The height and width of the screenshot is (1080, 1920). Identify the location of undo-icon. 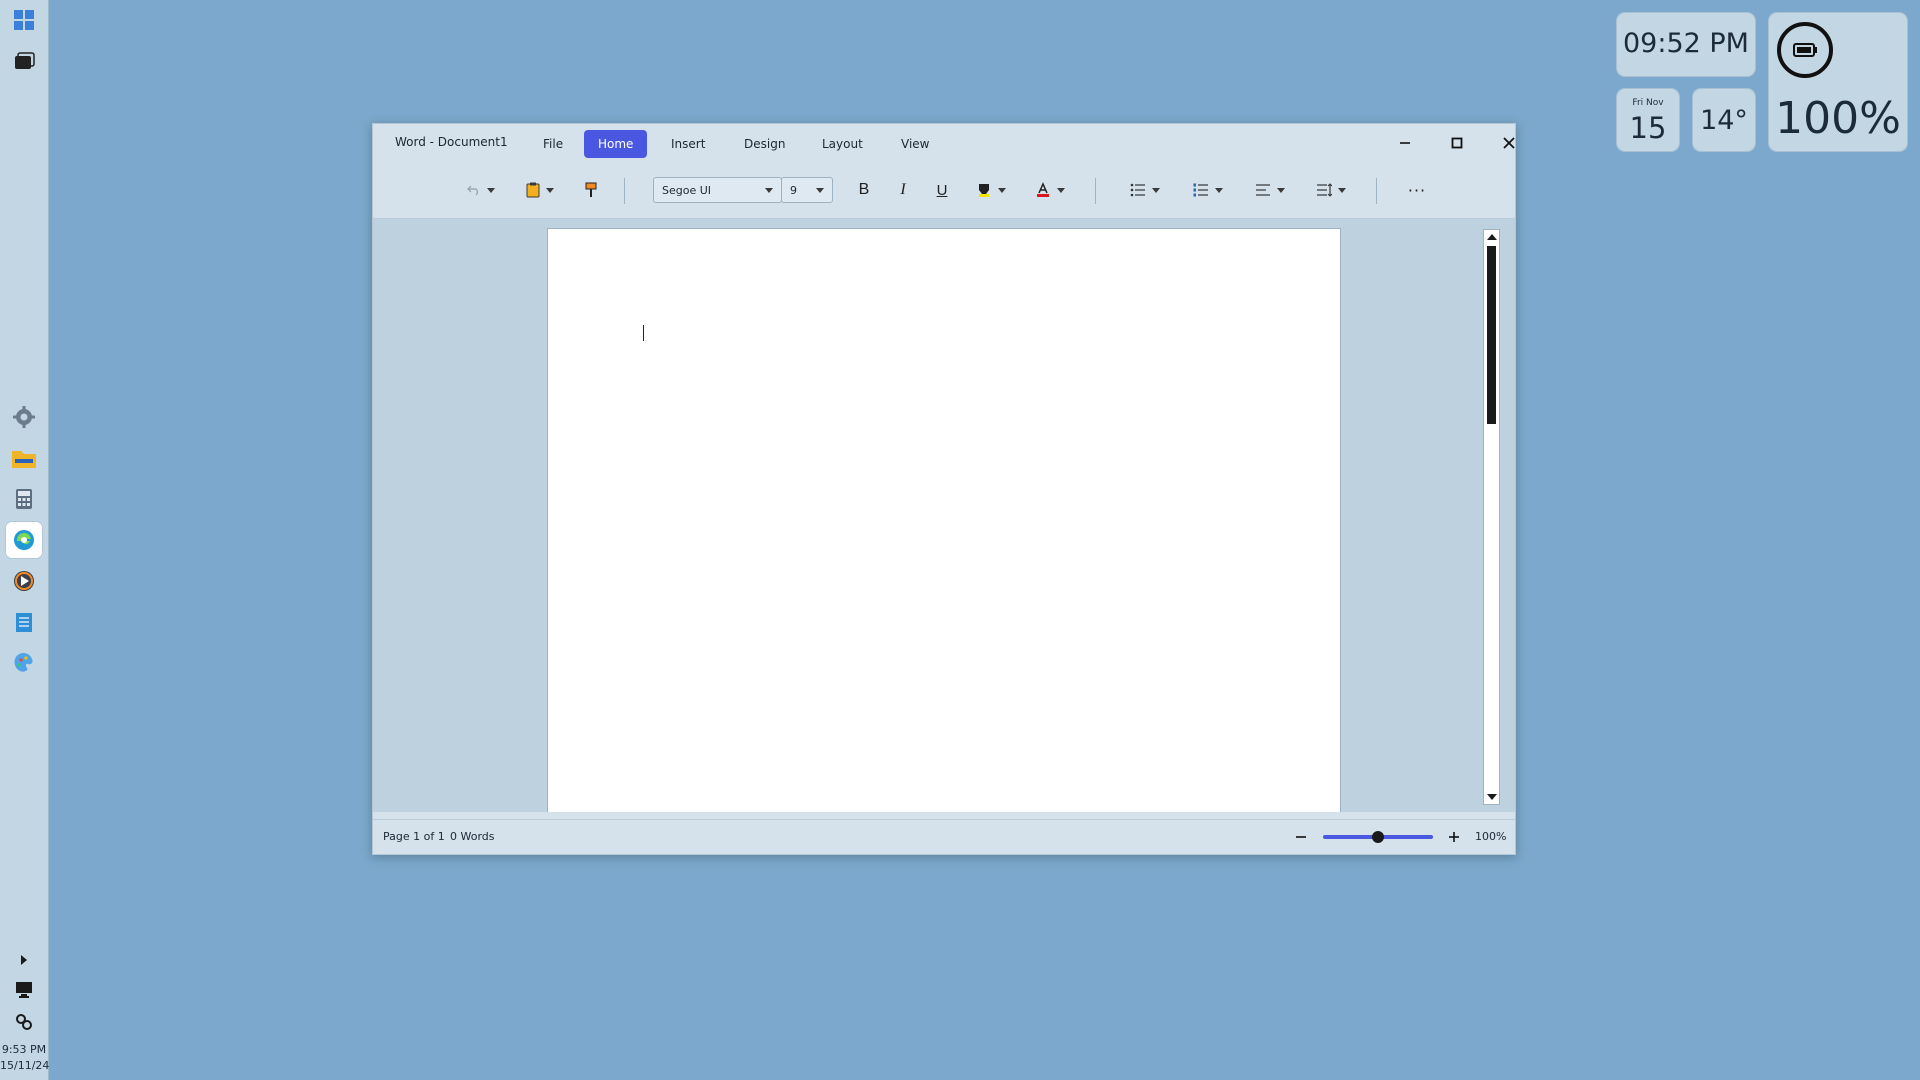
(472, 190).